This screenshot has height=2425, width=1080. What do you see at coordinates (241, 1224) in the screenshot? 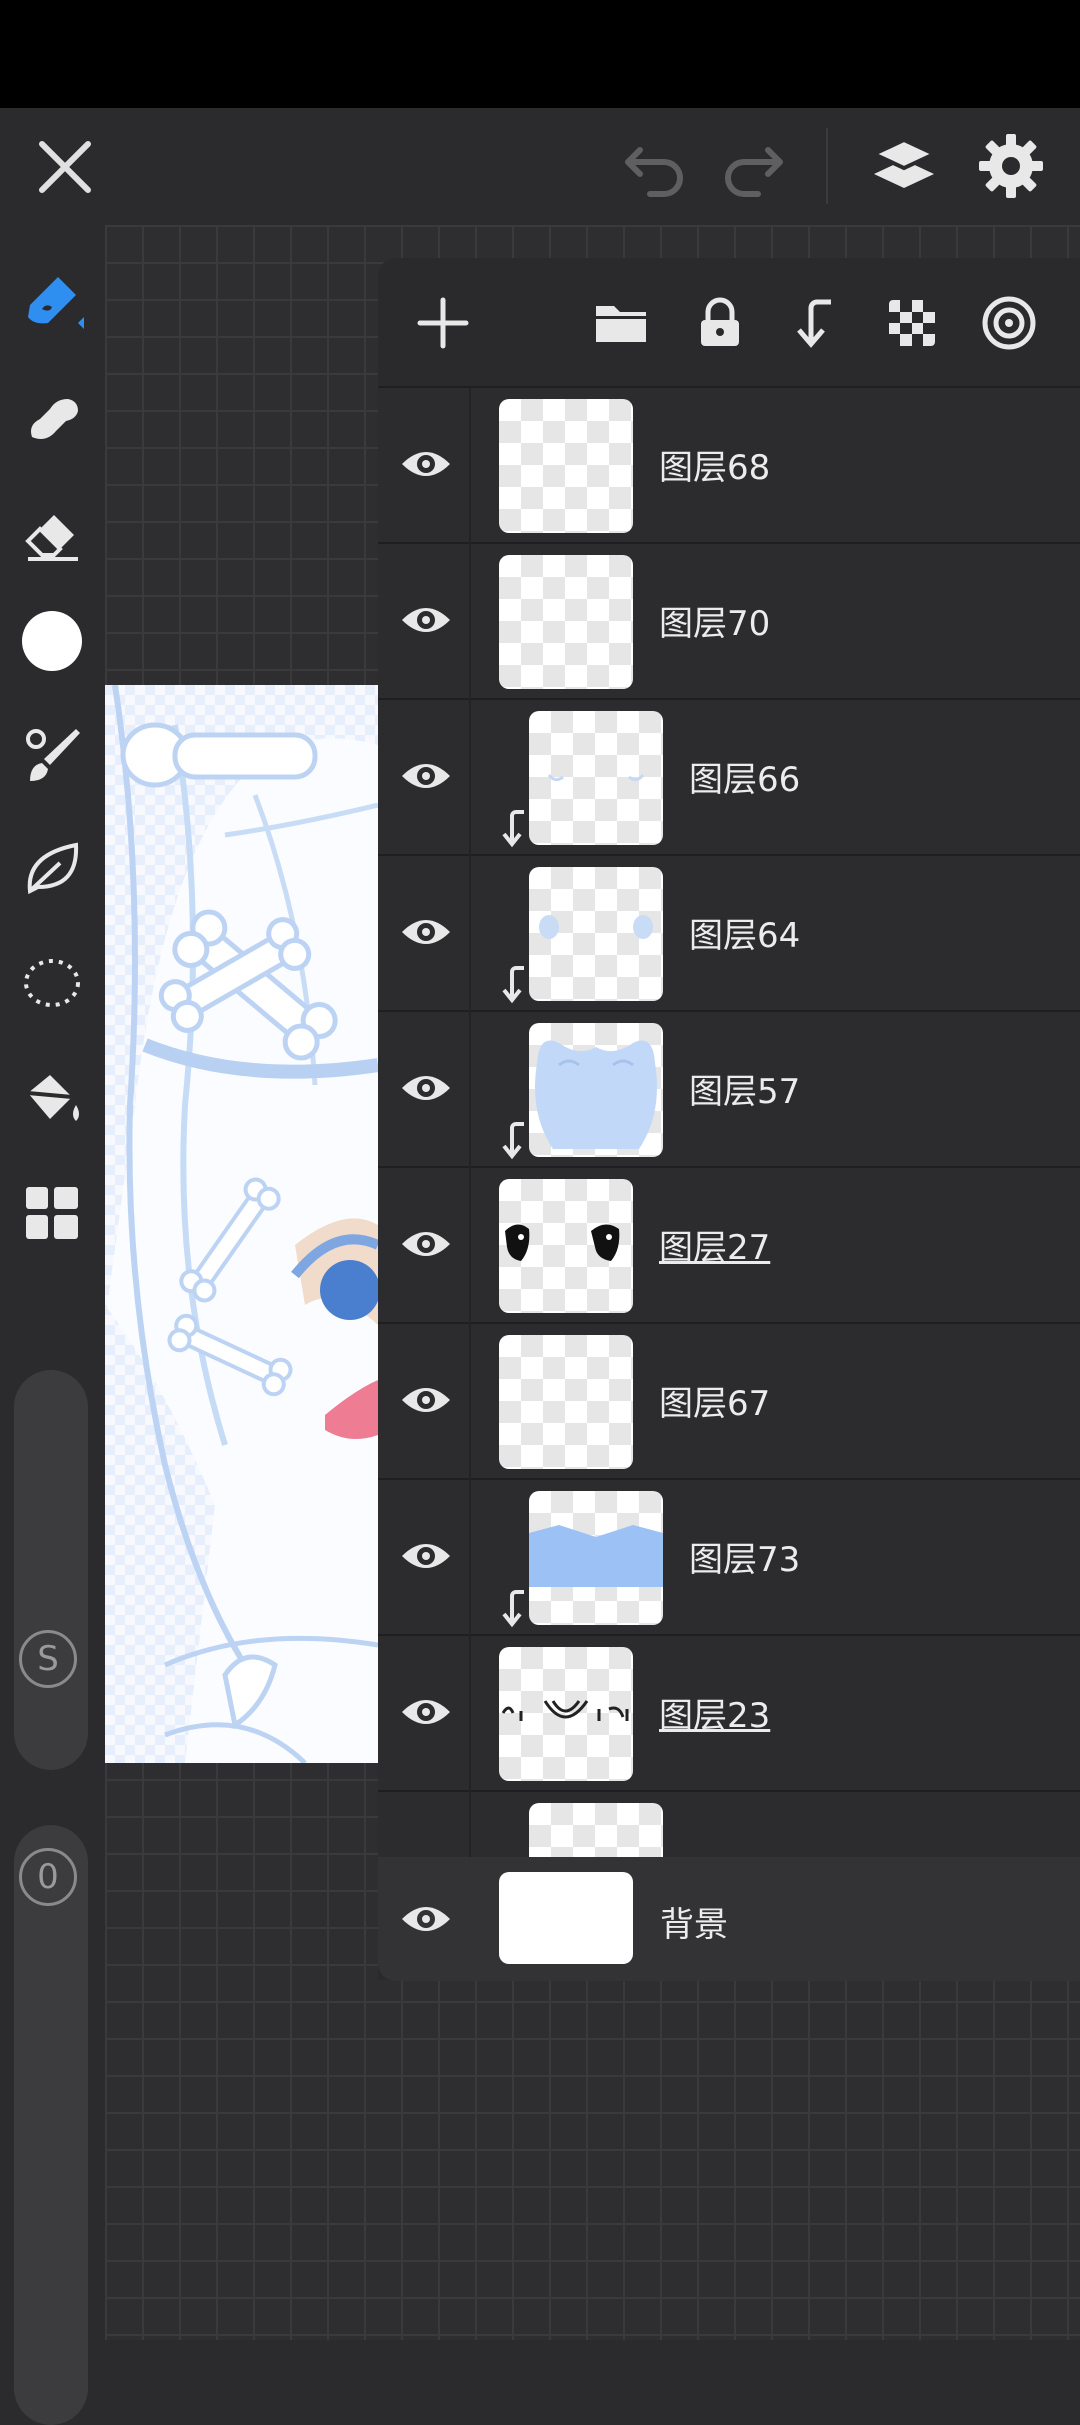
I see `artwork-canvas` at bounding box center [241, 1224].